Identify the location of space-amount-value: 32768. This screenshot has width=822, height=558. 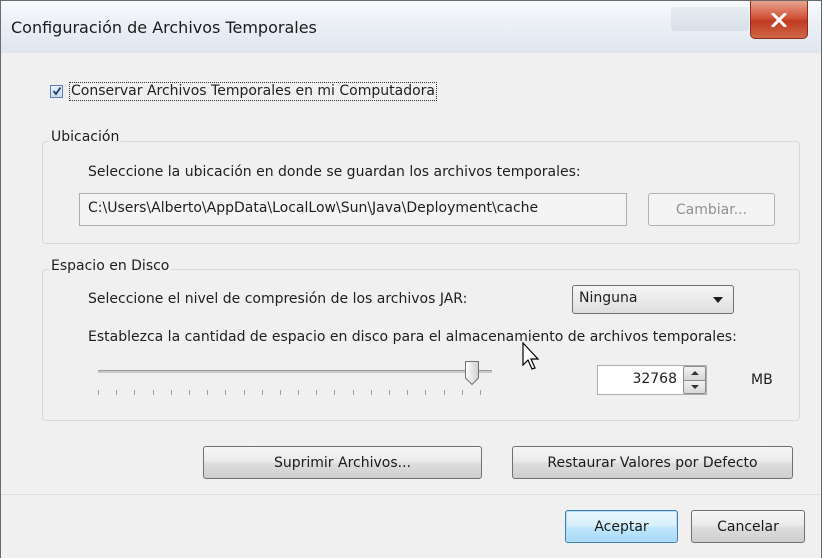
(654, 379).